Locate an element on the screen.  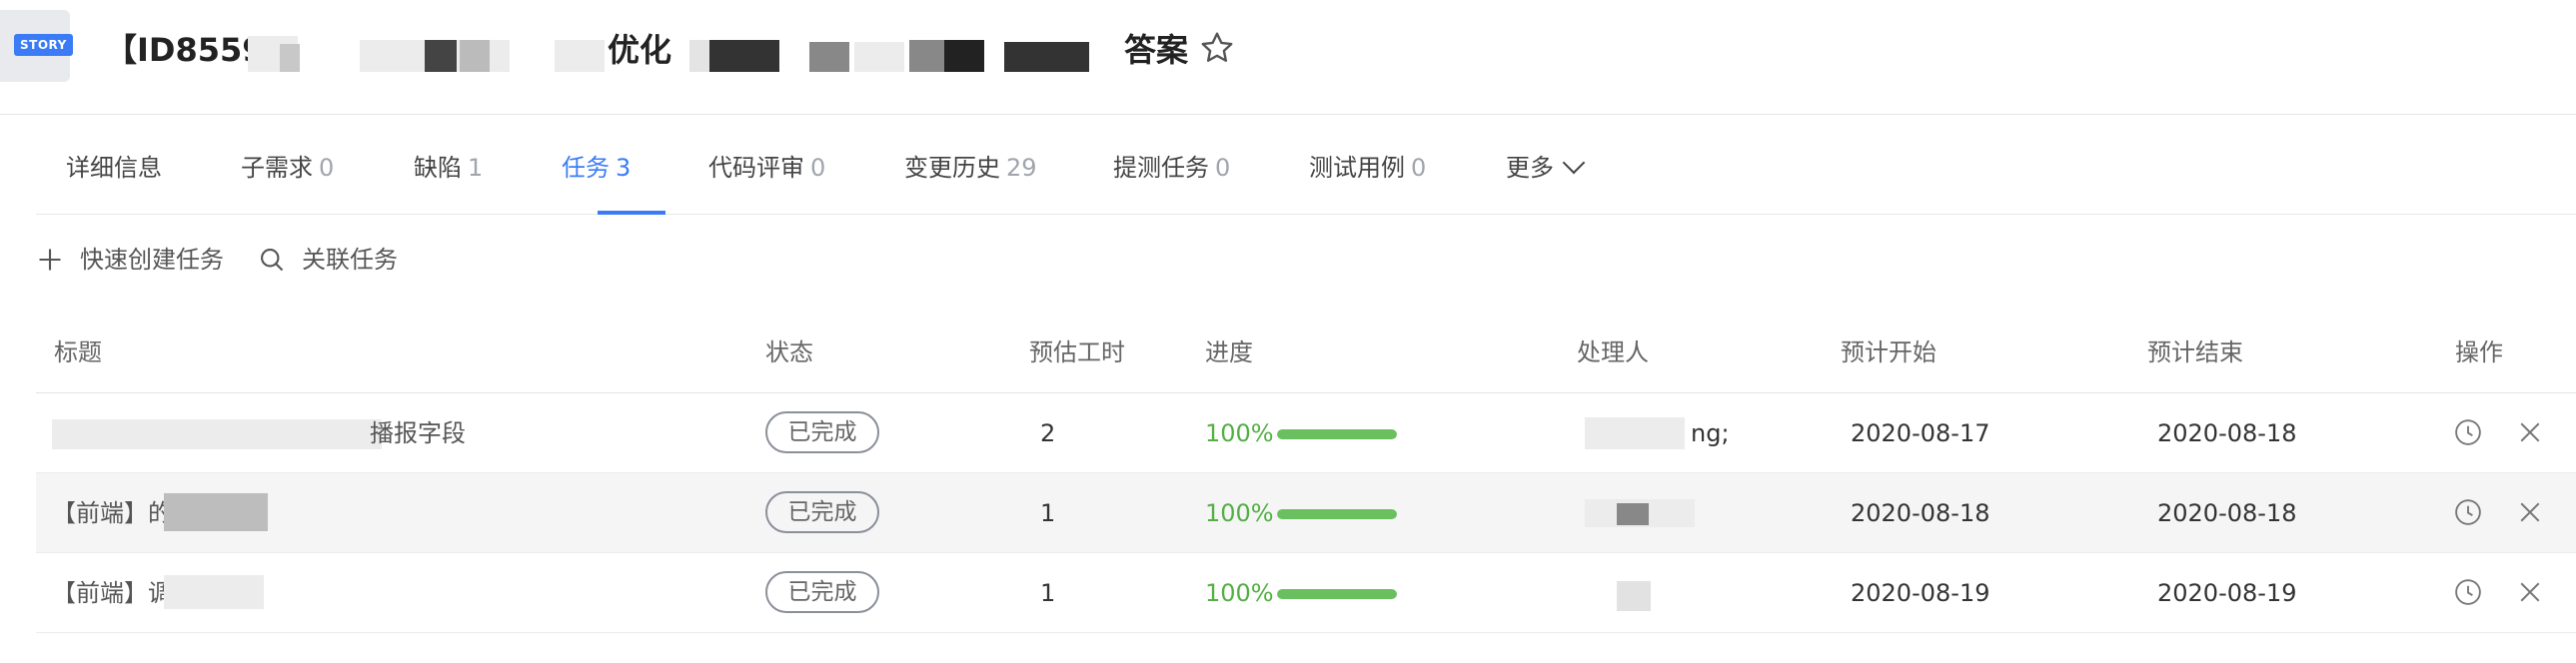
tab-test-cases: 测试用例 0 is located at coordinates (1367, 168).